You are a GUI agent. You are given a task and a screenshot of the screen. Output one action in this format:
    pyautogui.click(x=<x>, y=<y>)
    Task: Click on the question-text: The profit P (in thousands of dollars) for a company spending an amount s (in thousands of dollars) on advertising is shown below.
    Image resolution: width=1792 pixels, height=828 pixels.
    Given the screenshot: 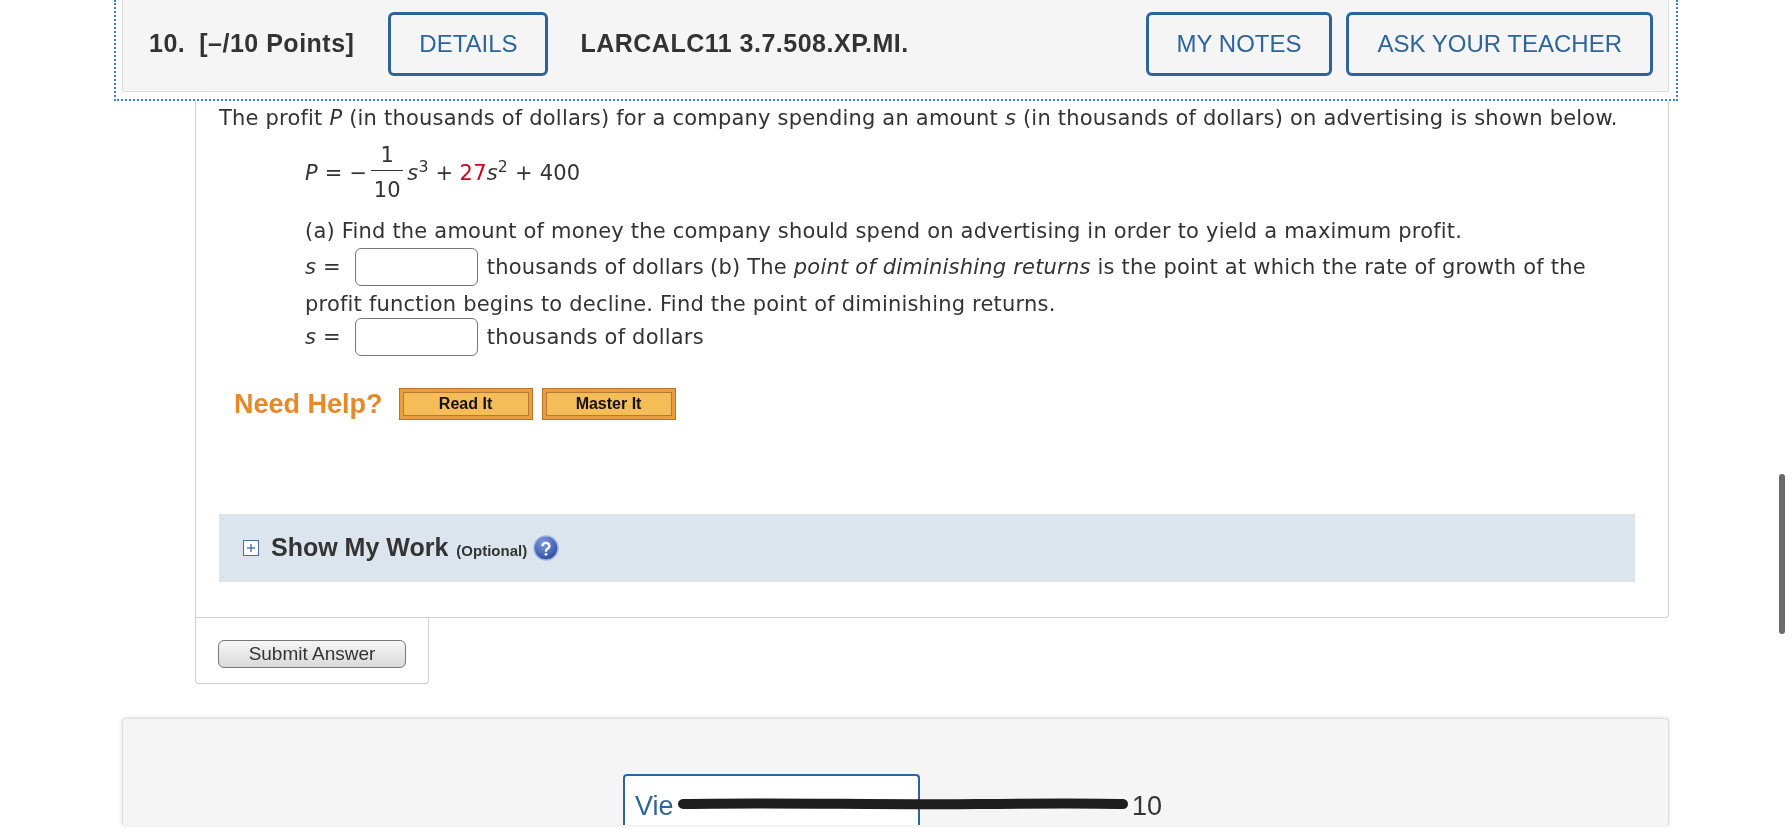 What is the action you would take?
    pyautogui.click(x=919, y=118)
    